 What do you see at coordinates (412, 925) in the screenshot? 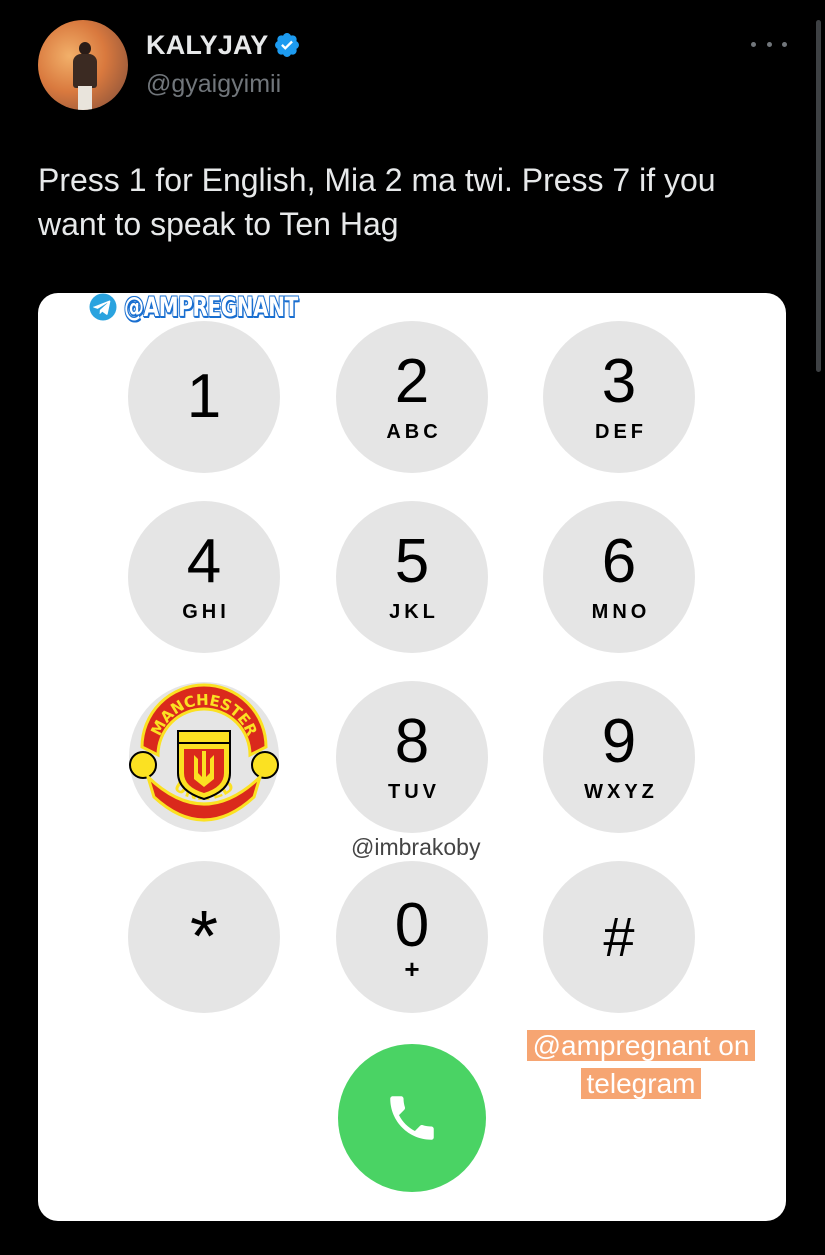
I see `key-digit: 0` at bounding box center [412, 925].